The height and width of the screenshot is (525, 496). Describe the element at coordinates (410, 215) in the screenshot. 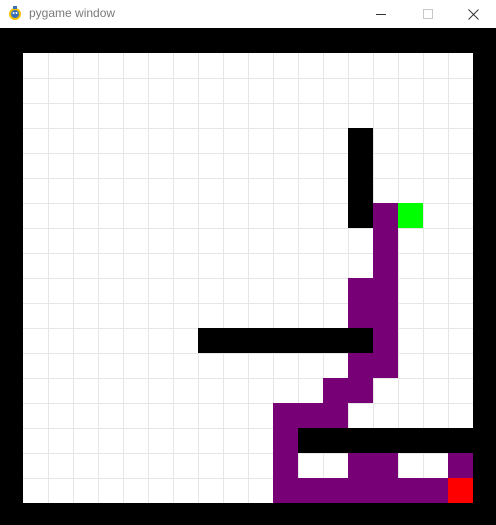

I see `start-cell` at that location.